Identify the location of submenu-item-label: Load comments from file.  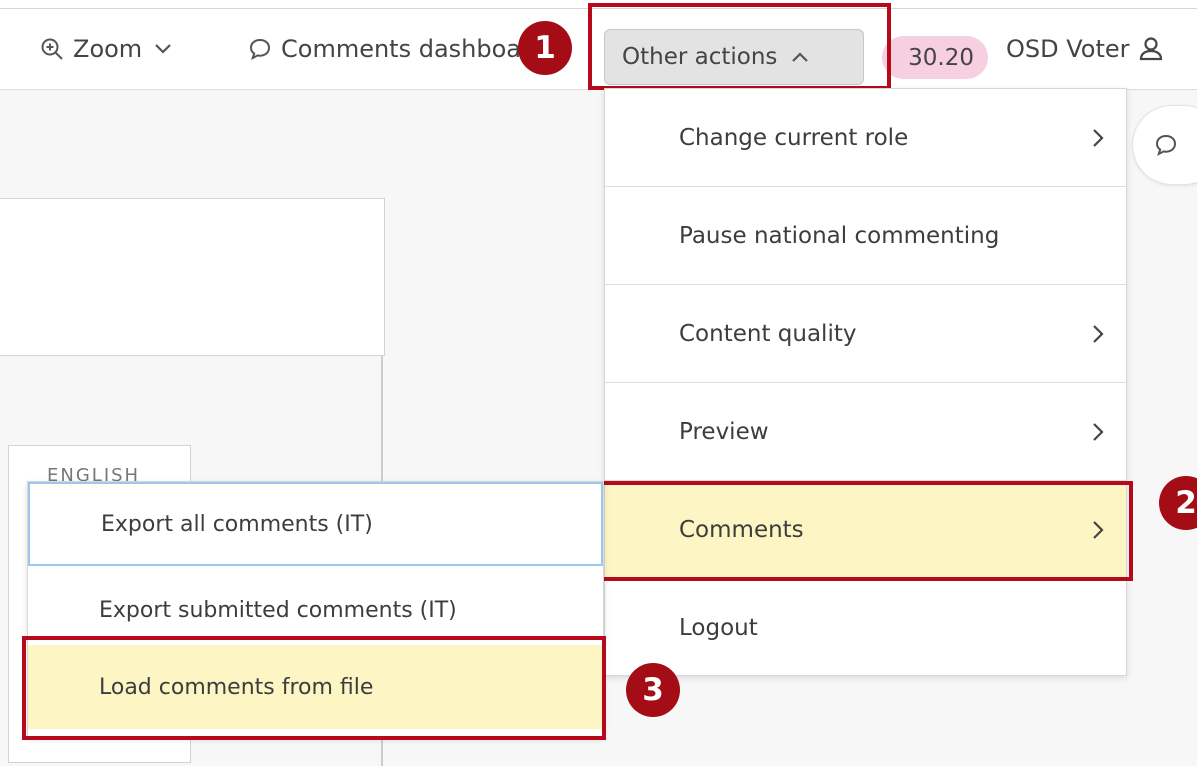
(236, 687).